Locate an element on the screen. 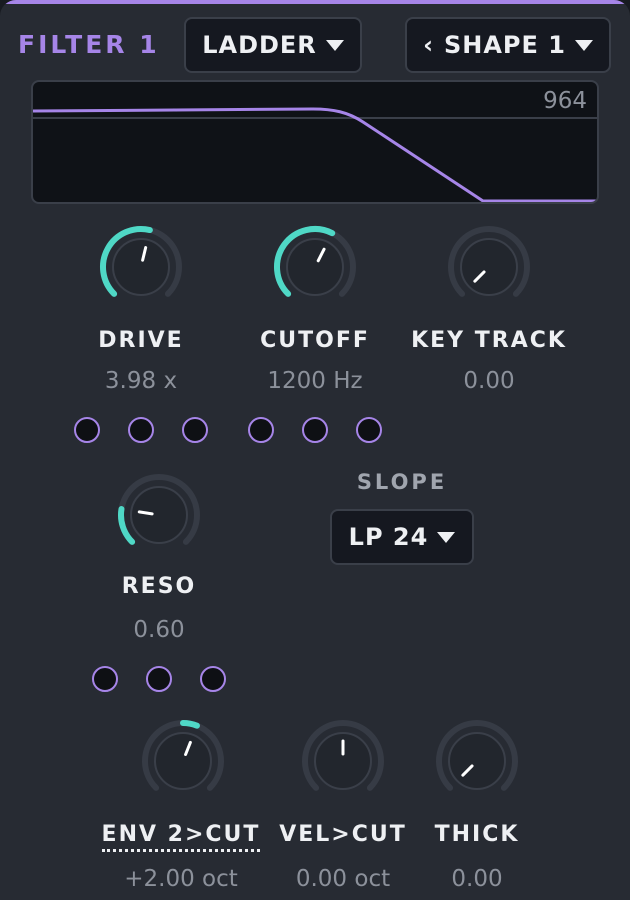 The height and width of the screenshot is (900, 630). shape-label: SHAPE 1 is located at coordinates (504, 45).